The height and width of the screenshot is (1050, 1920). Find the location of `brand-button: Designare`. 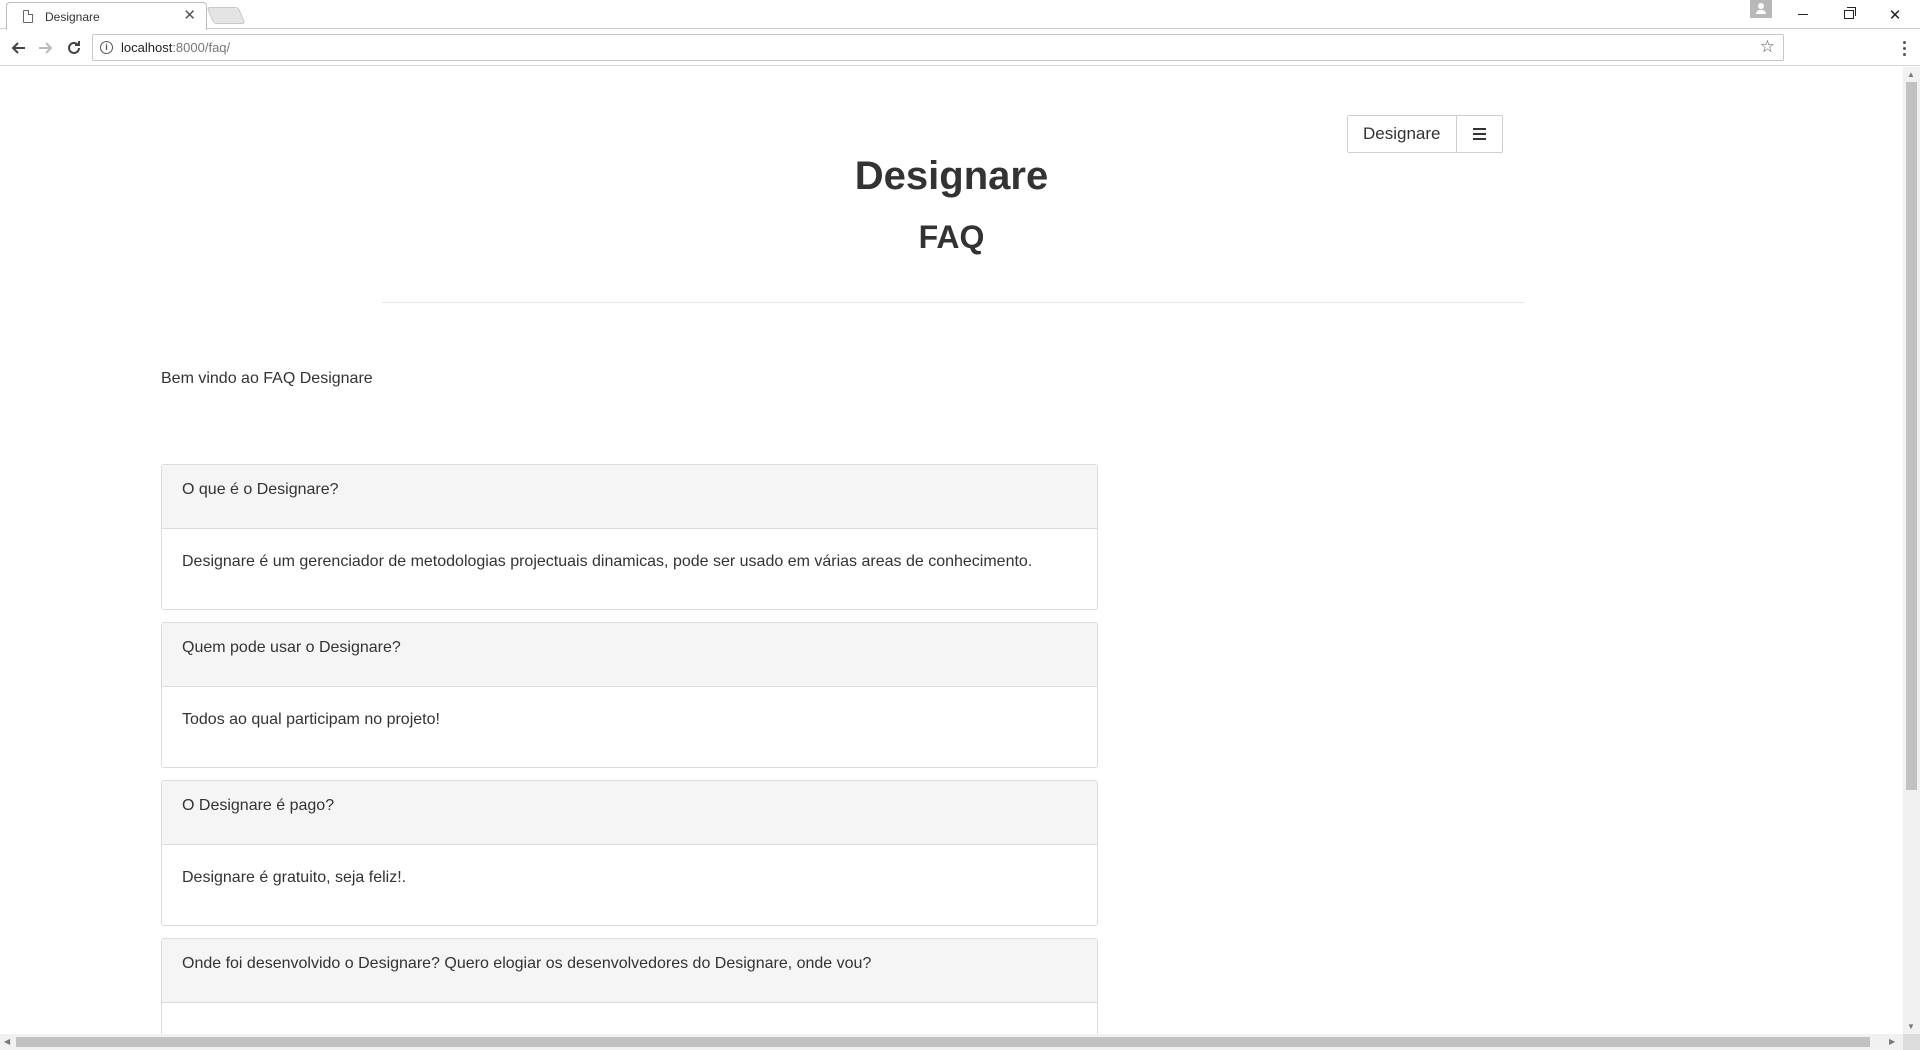

brand-button: Designare is located at coordinates (1402, 134).